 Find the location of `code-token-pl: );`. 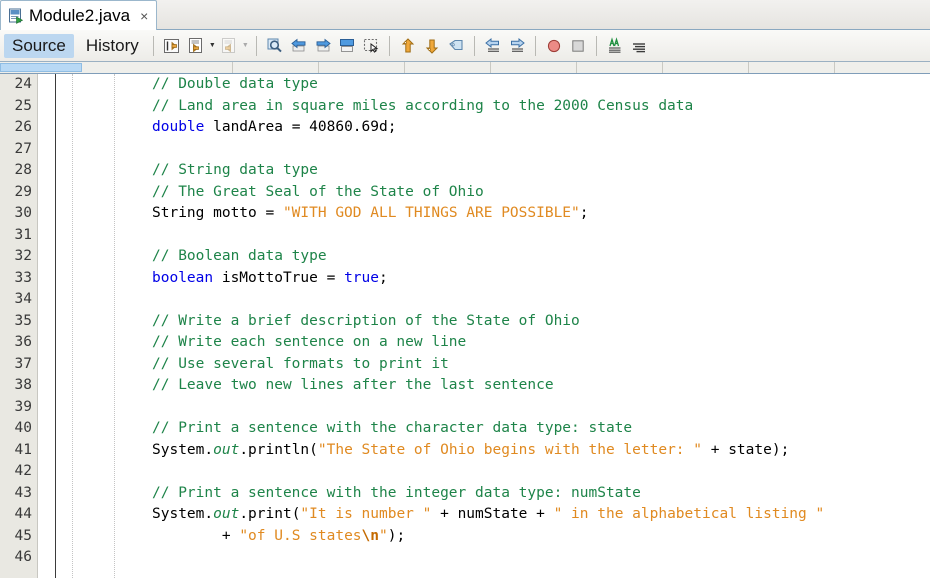

code-token-pl: ); is located at coordinates (396, 535).